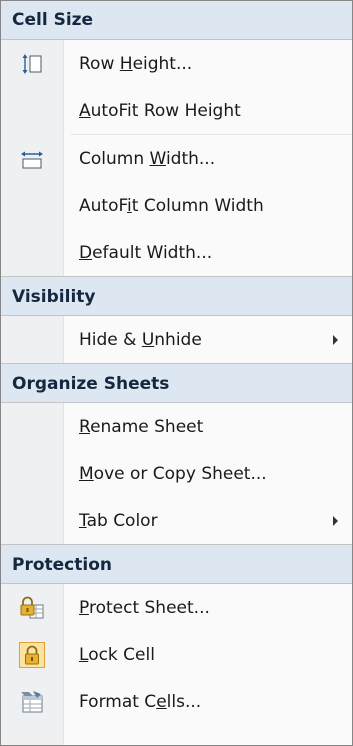 This screenshot has height=746, width=353. I want to click on menu-item-autofit-row-height: AutoFit Row Height, so click(176, 110).